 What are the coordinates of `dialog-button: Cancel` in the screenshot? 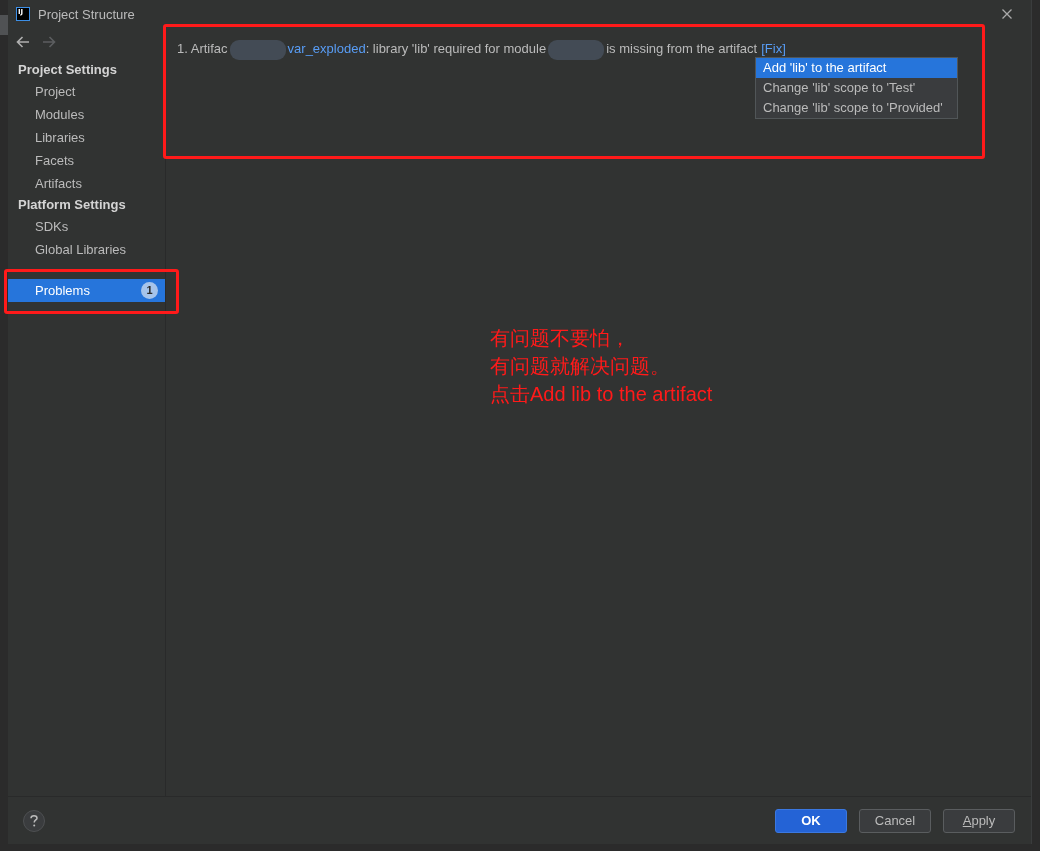 It's located at (895, 820).